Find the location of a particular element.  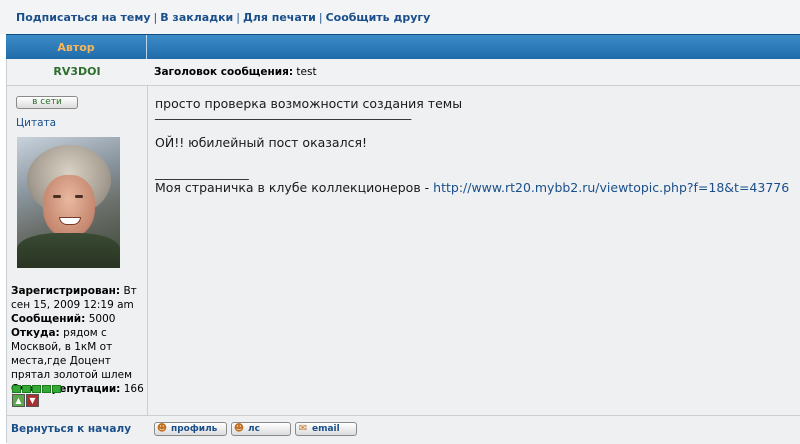

author-column-header: Автор is located at coordinates (76, 47).